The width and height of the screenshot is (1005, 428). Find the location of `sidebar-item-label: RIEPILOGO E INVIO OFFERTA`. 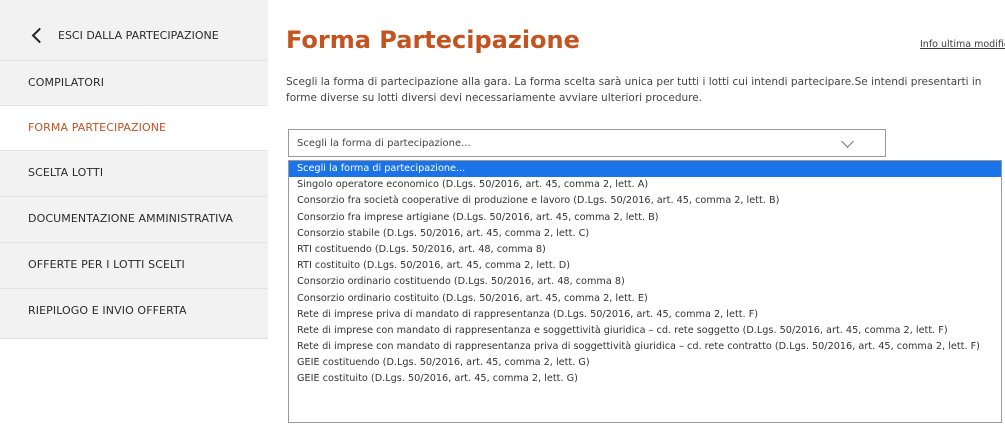

sidebar-item-label: RIEPILOGO E INVIO OFFERTA is located at coordinates (107, 310).